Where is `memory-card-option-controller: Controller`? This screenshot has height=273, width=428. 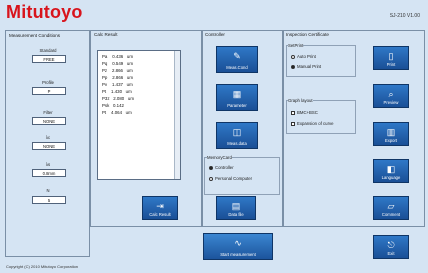 memory-card-option-controller: Controller is located at coordinates (221, 167).